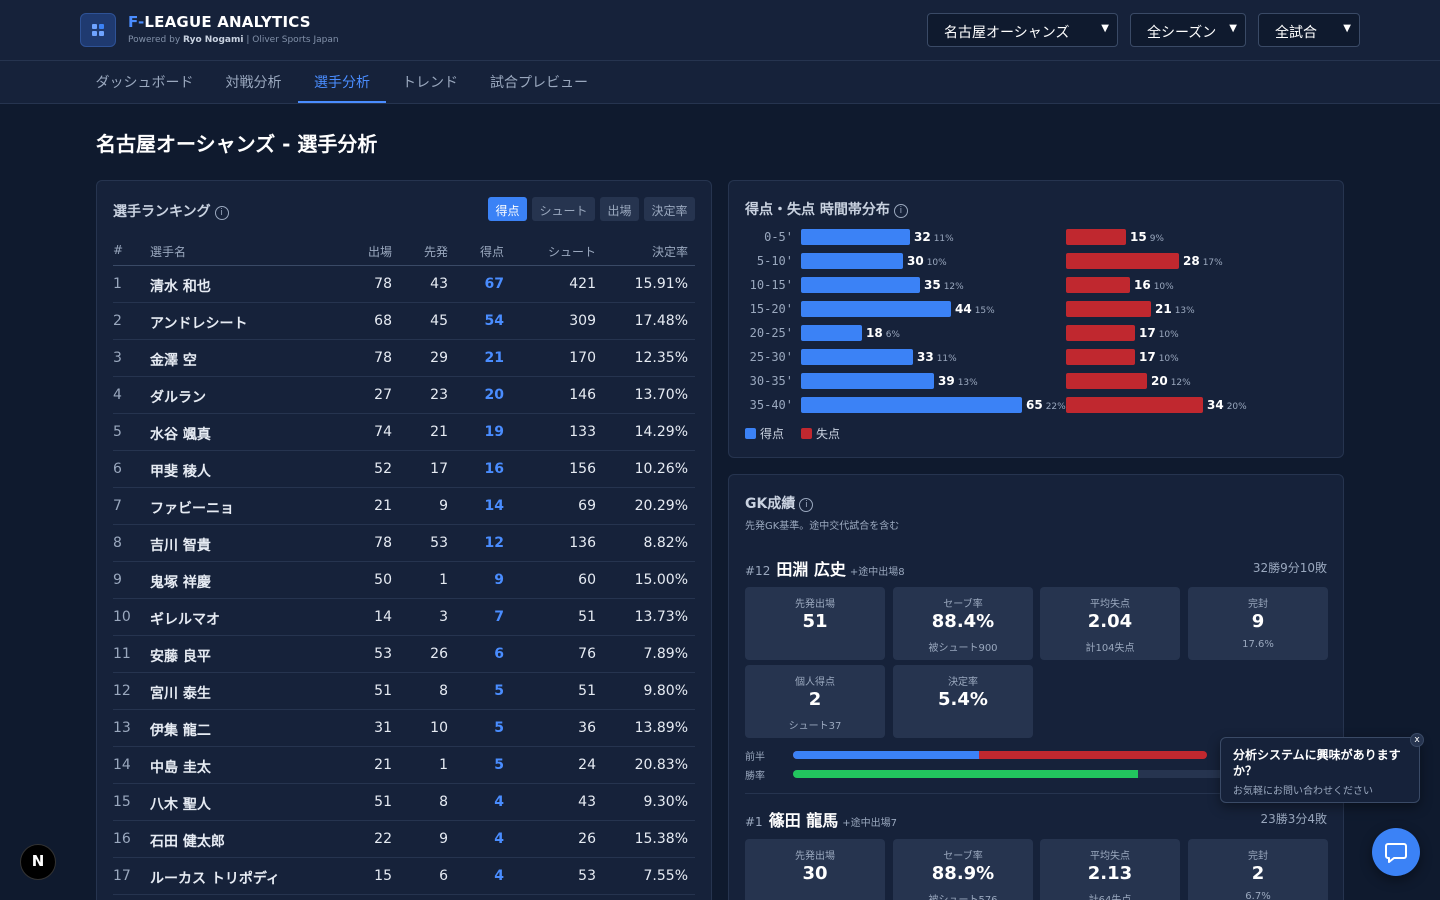  I want to click on table-row: 1 清水 和也 78 43 67 421 15.91%, so click(404, 284).